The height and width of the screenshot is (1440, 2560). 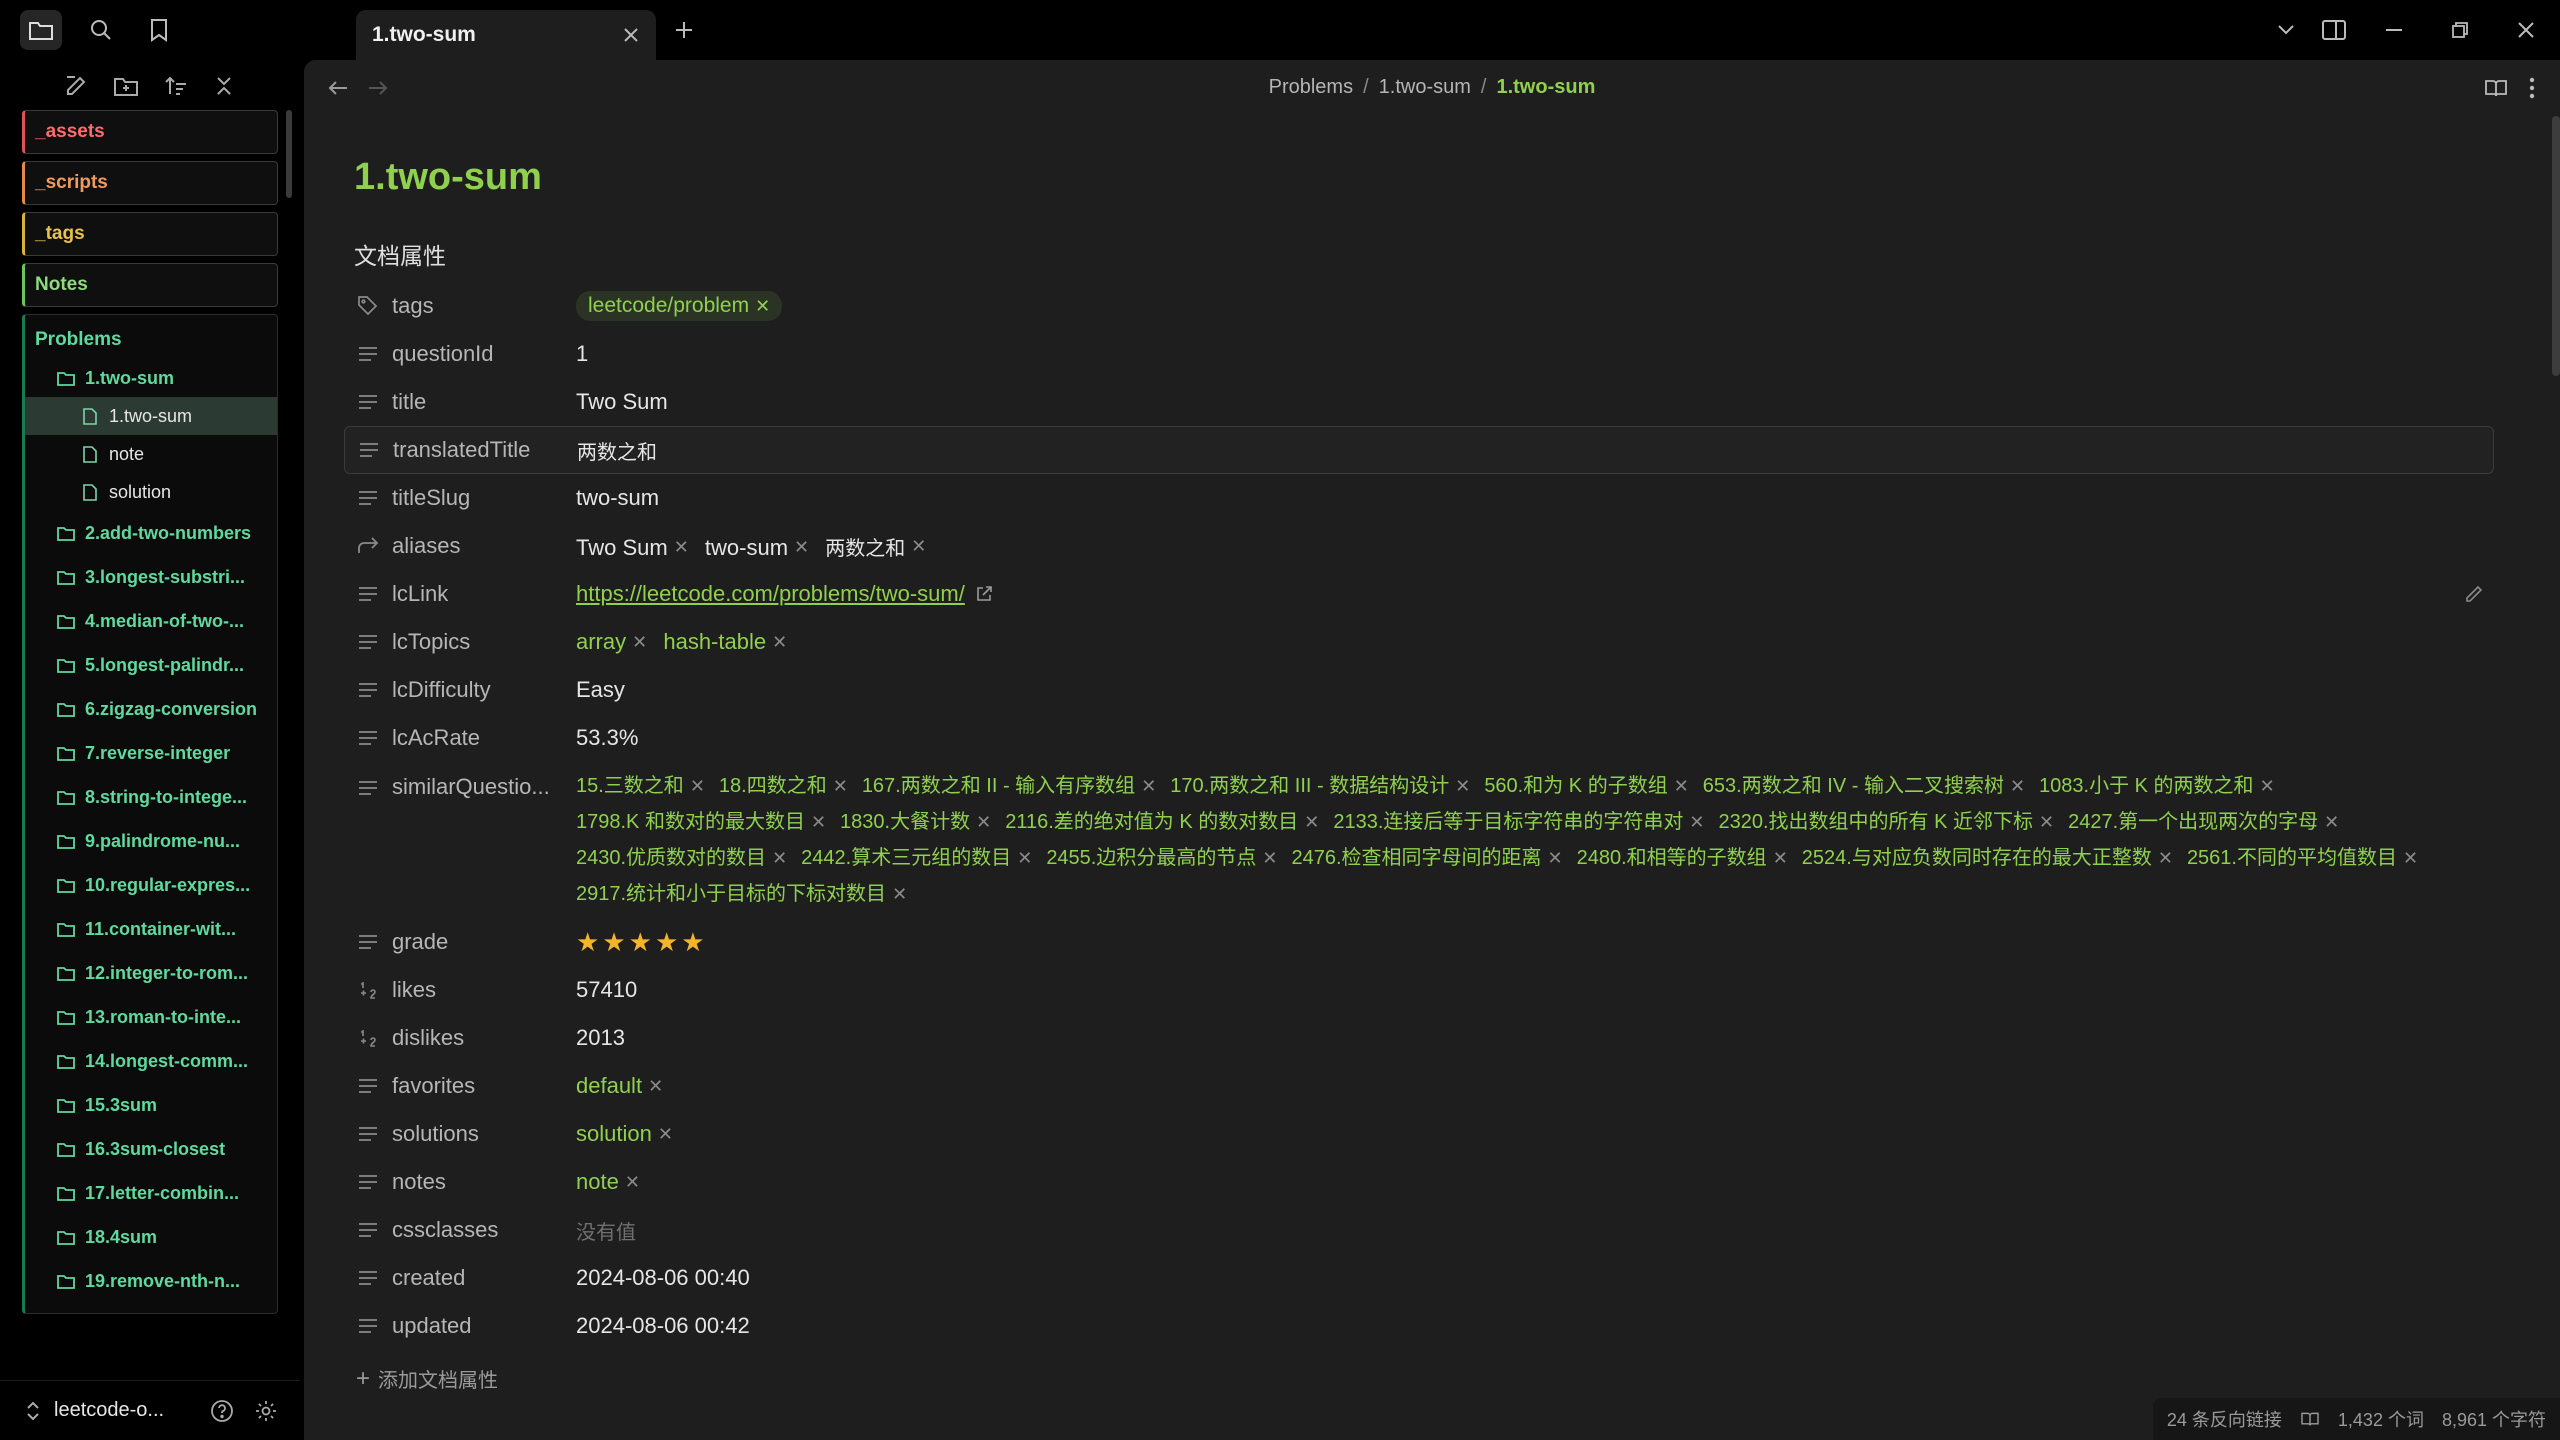 I want to click on tag-pill: leetcode/problem ✕, so click(x=679, y=306).